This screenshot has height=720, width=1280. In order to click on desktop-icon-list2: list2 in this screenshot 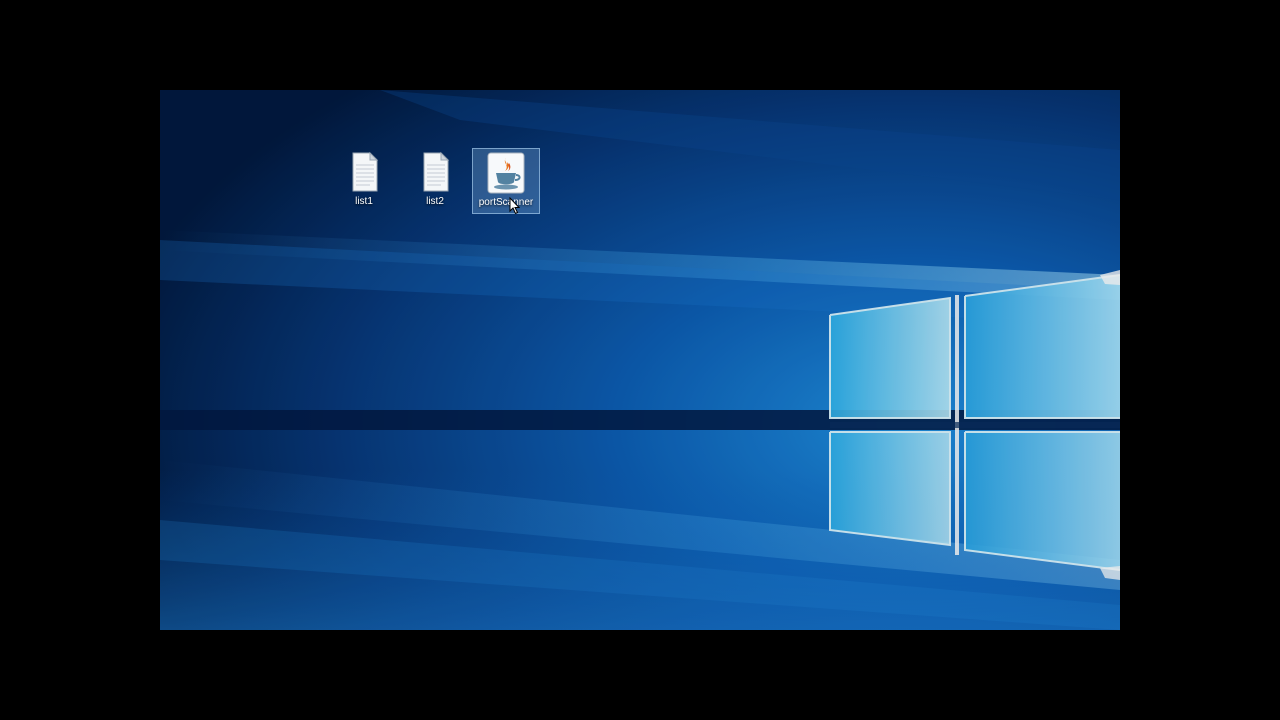, I will do `click(435, 181)`.